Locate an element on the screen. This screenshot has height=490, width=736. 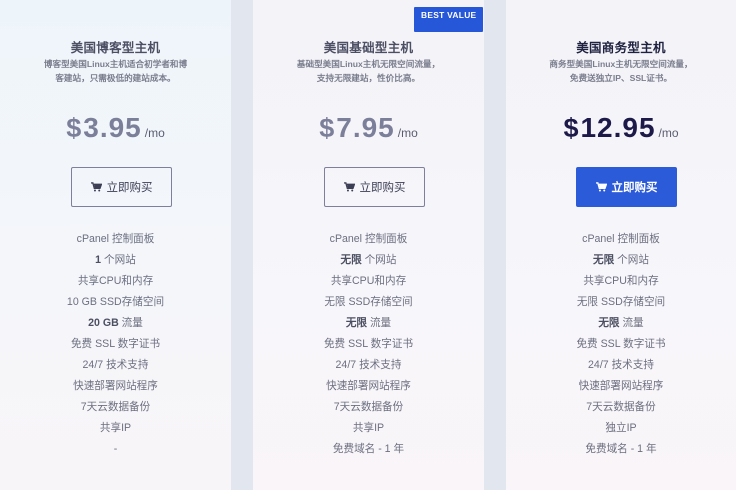
feature-item: 20 GB 流量 is located at coordinates (115, 323).